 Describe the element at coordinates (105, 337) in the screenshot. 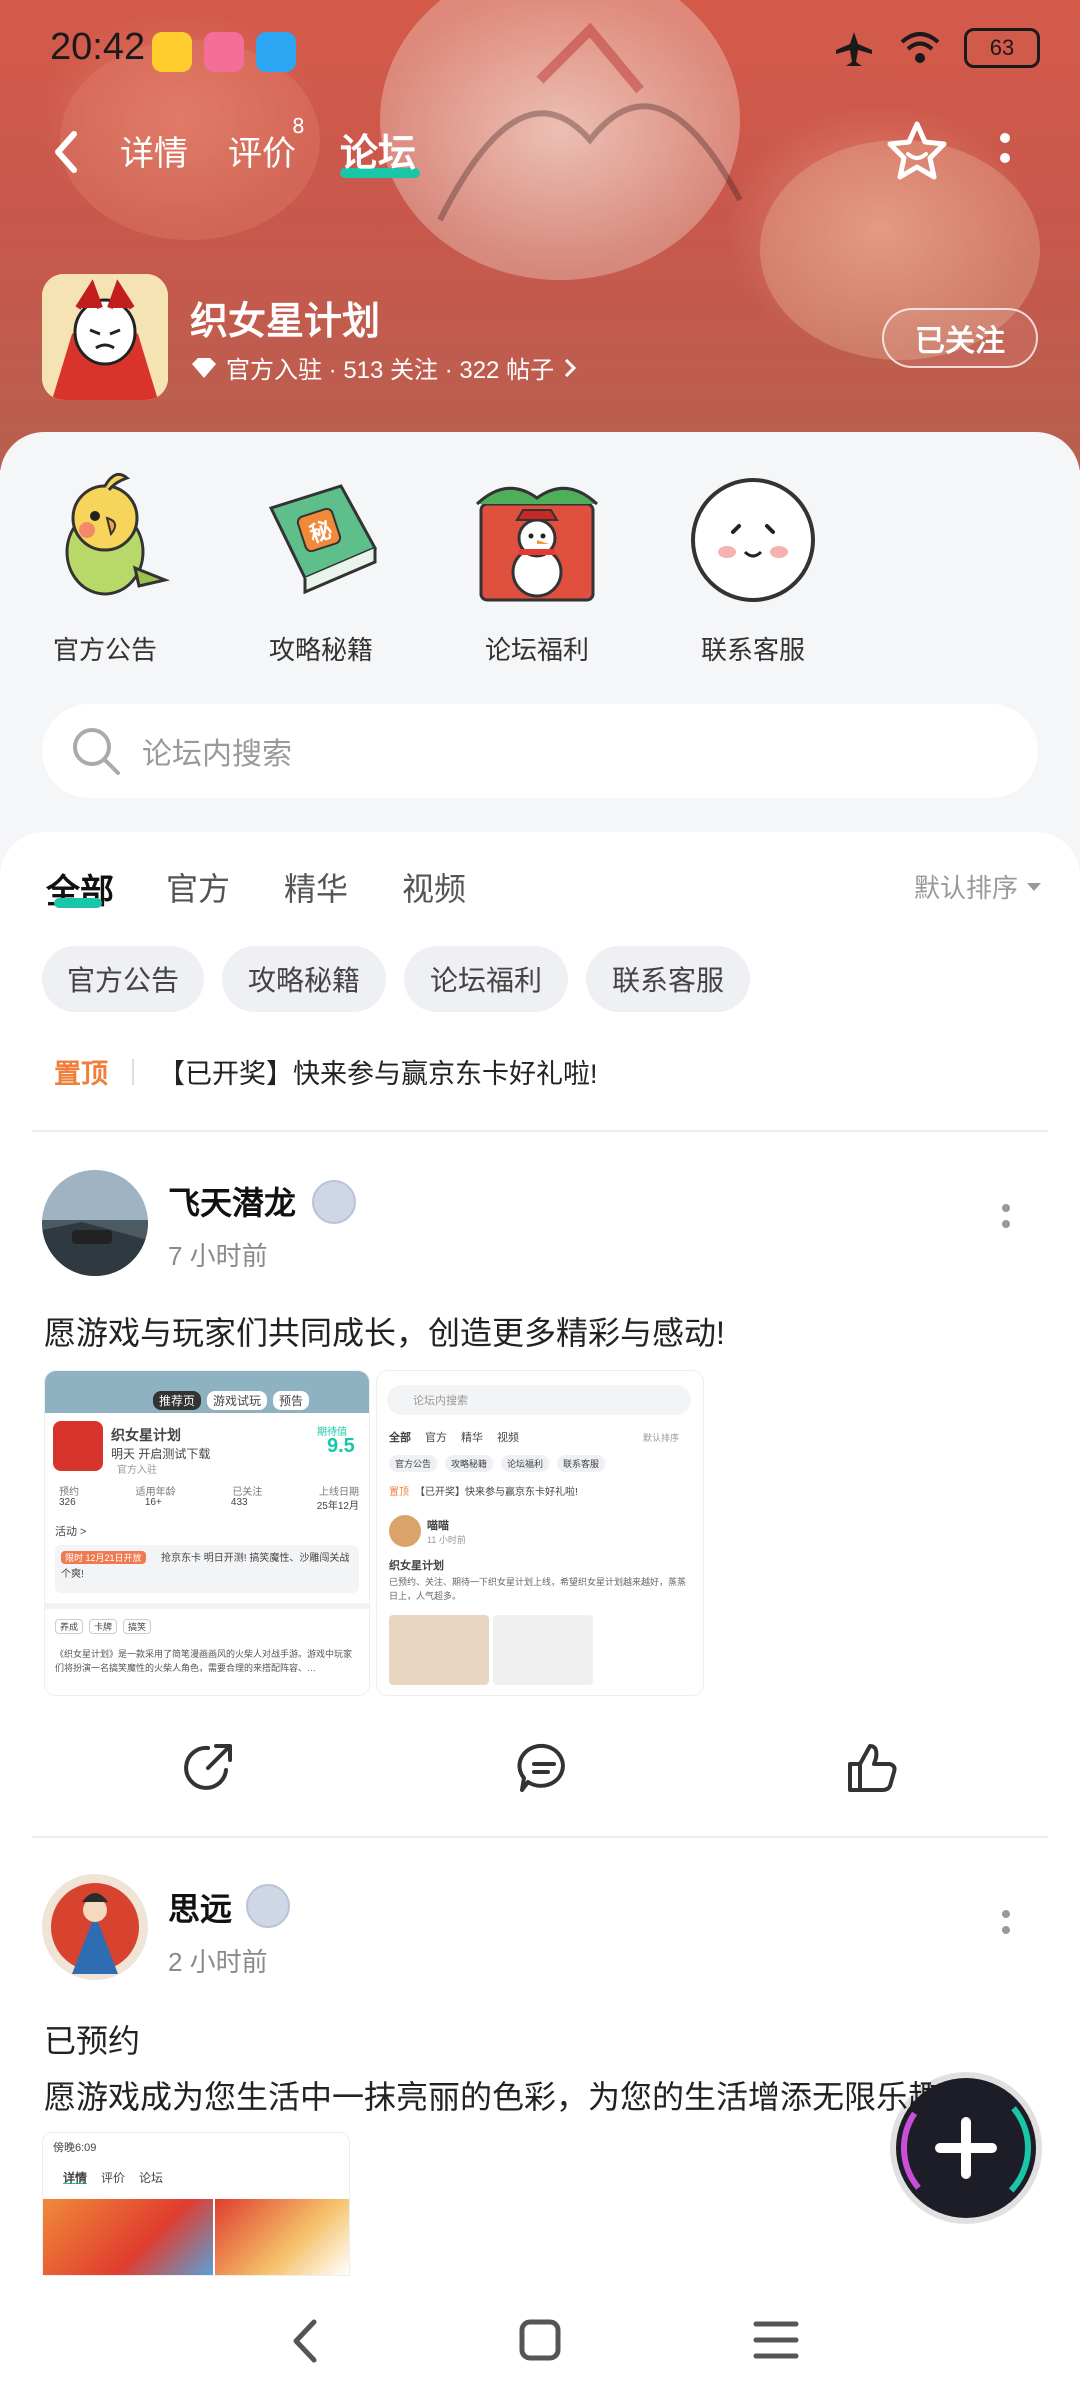

I see `game-app-icon` at that location.